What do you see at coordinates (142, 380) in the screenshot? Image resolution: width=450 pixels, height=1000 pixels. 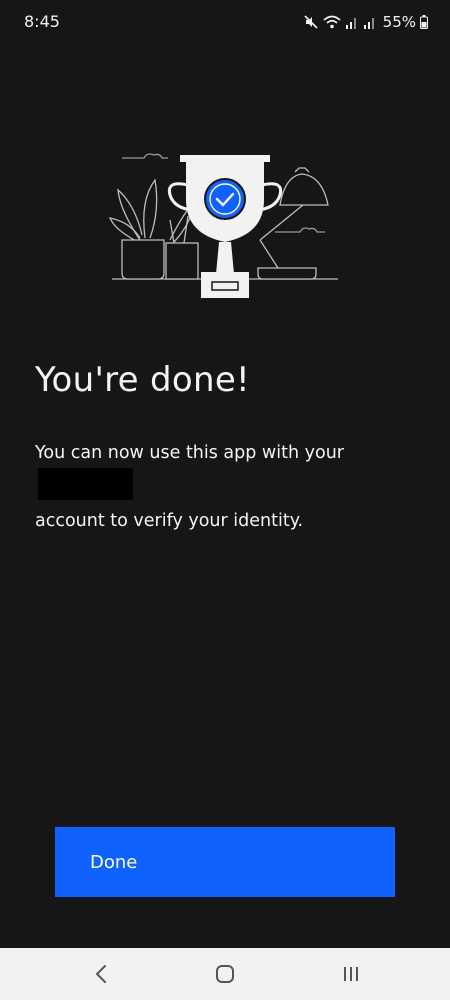 I see `page-title: You're done!` at bounding box center [142, 380].